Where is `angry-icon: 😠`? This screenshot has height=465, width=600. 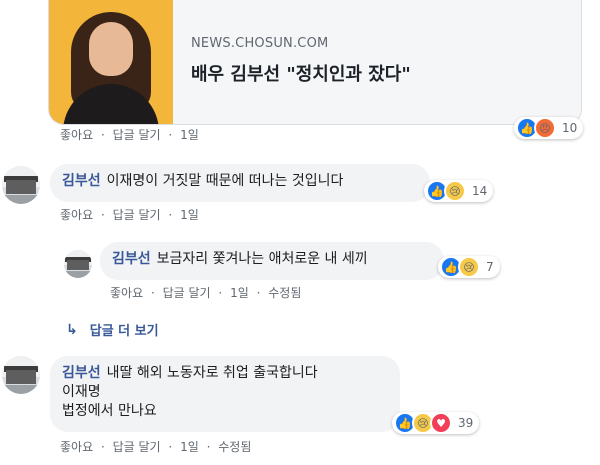 angry-icon: 😠 is located at coordinates (545, 128).